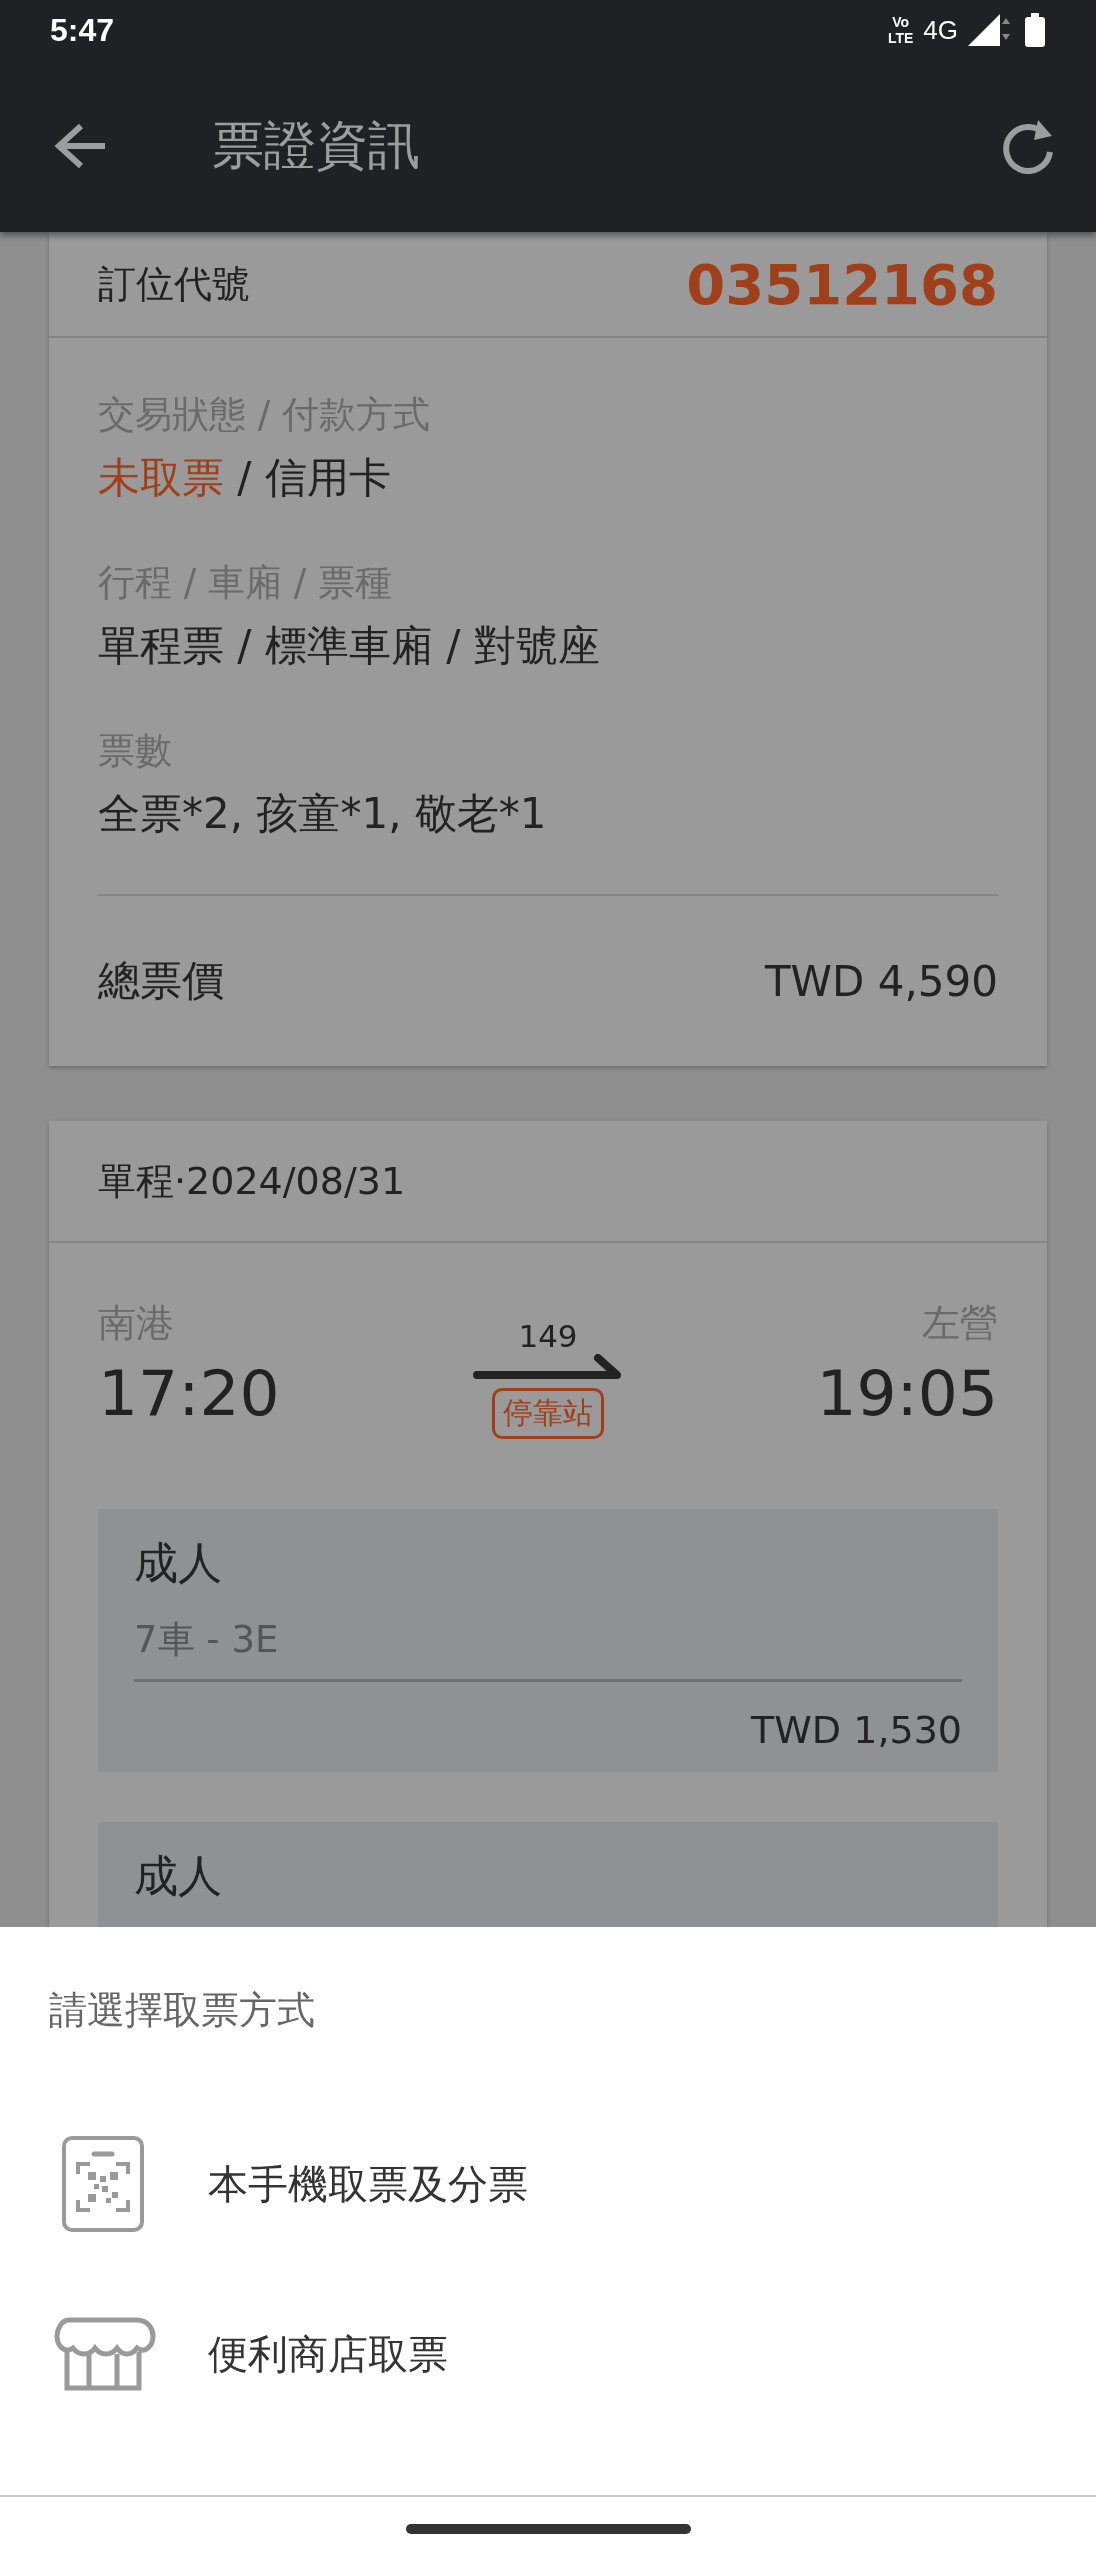  What do you see at coordinates (548, 2184) in the screenshot?
I see `pickup-option: 本手機取票及分票` at bounding box center [548, 2184].